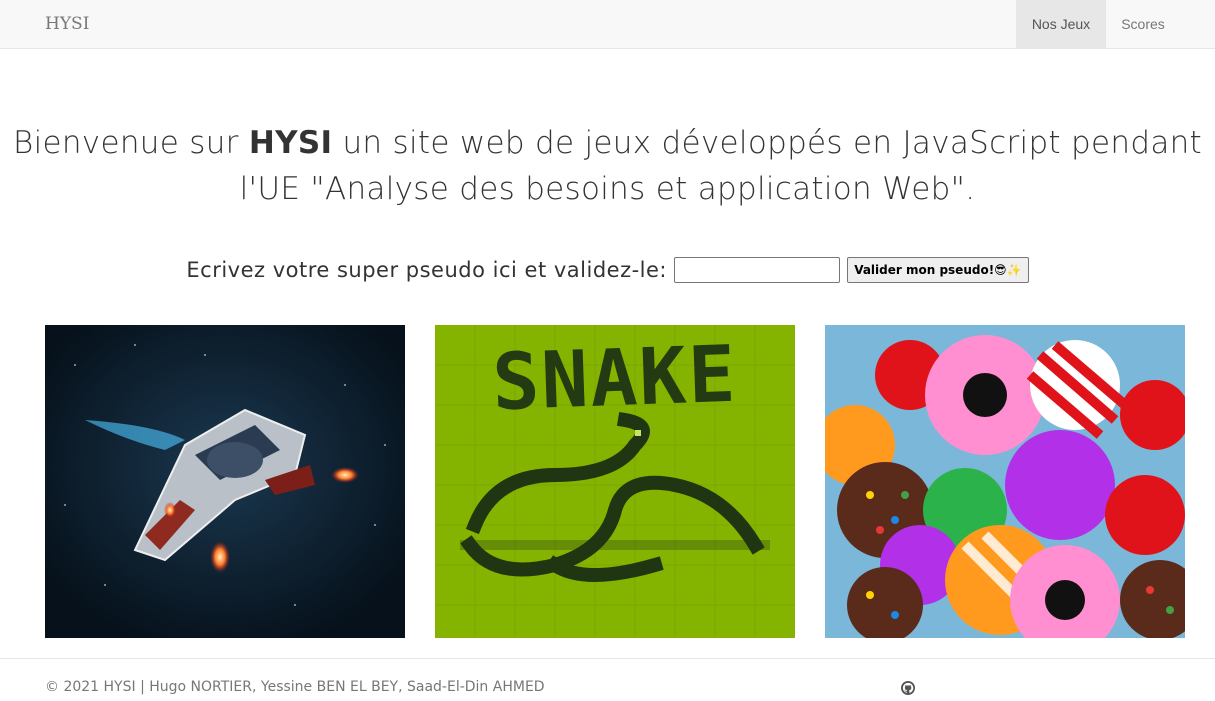  Describe the element at coordinates (290, 143) in the screenshot. I see `intro-brand: HYSI` at that location.